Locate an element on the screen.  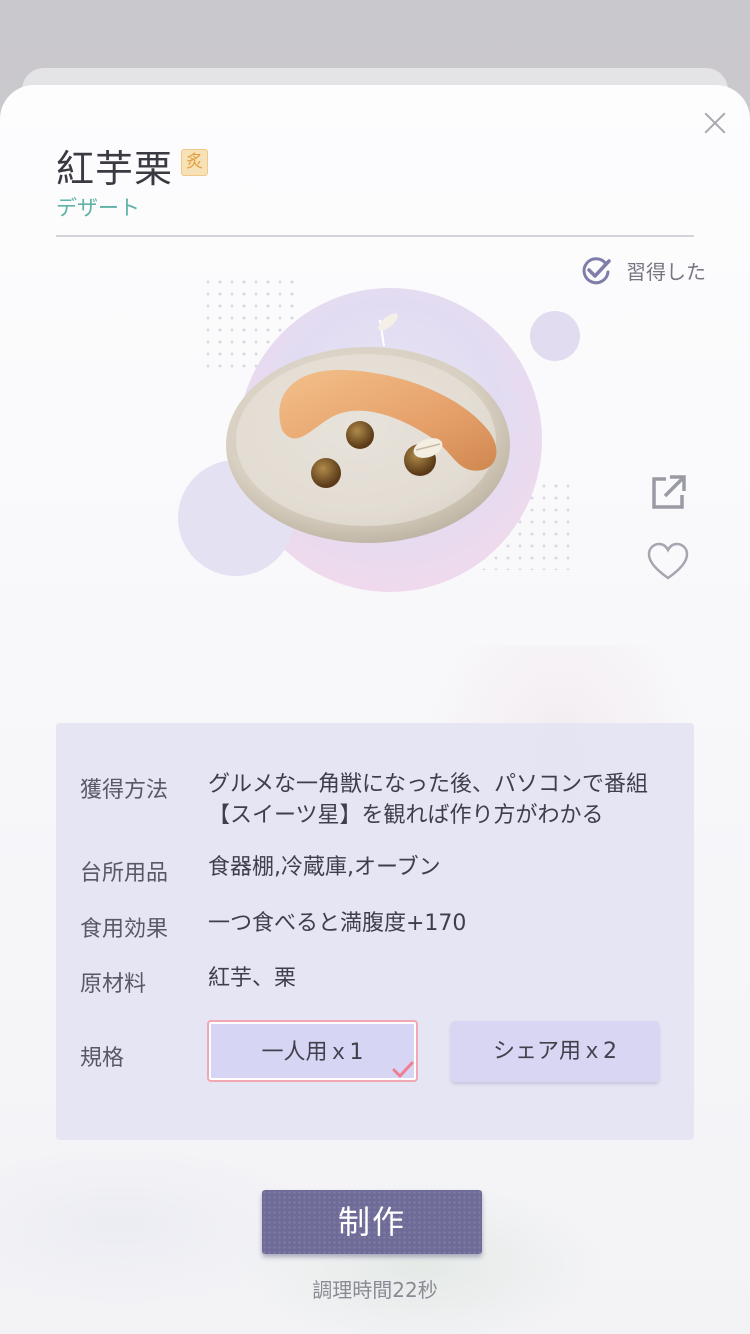
effect-label: 食用効果 is located at coordinates (124, 929).